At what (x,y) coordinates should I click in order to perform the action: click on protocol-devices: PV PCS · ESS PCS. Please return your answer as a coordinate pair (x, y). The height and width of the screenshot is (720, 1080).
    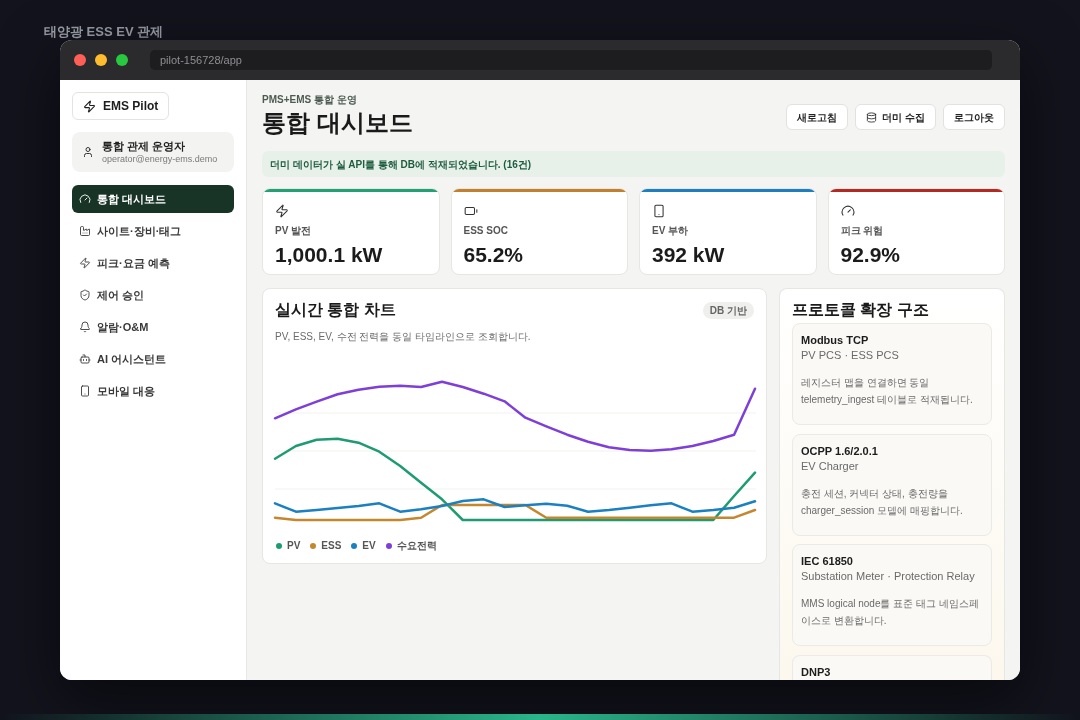
    Looking at the image, I should click on (850, 355).